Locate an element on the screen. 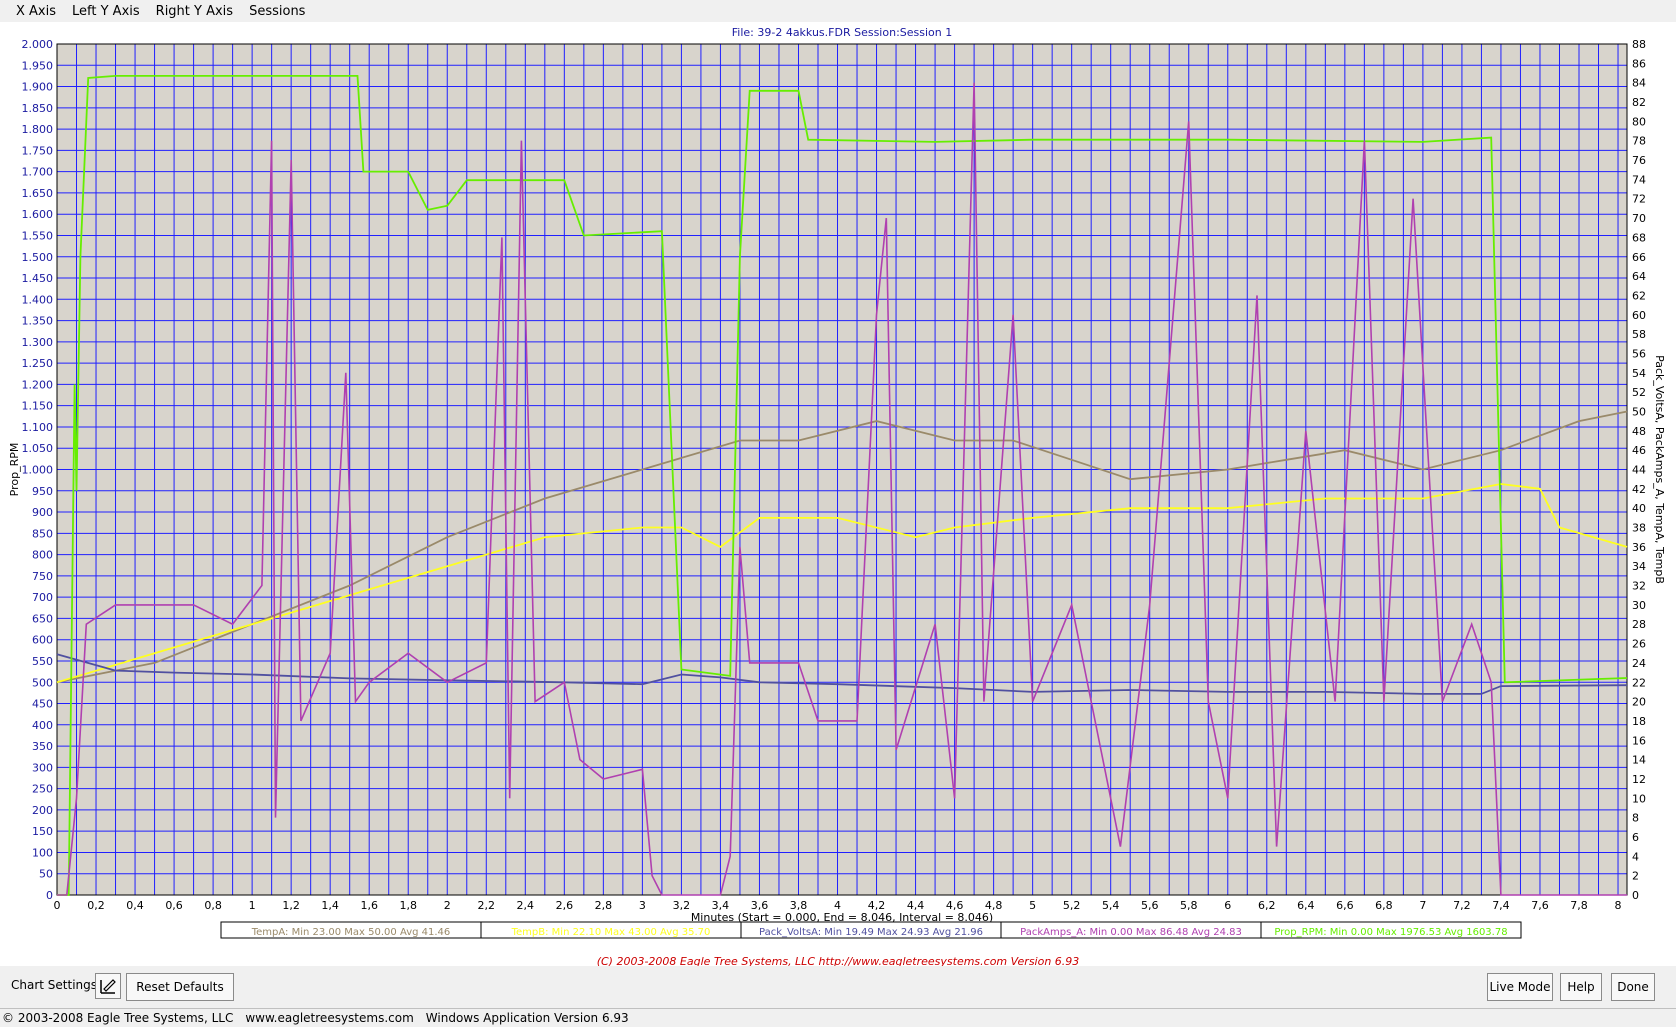 This screenshot has height=1027, width=1676. x-tick-label: 1,4 is located at coordinates (330, 905).